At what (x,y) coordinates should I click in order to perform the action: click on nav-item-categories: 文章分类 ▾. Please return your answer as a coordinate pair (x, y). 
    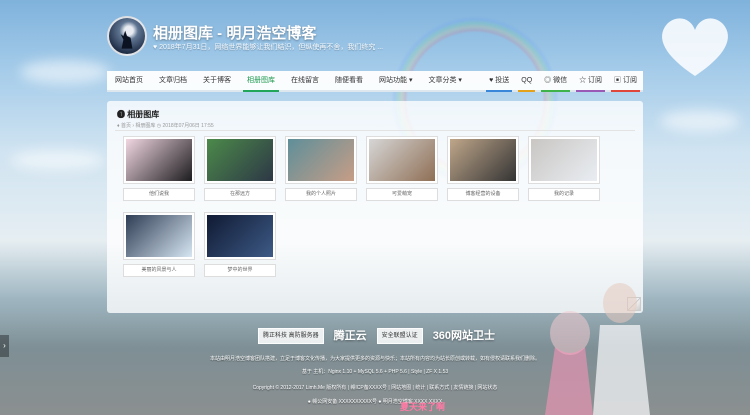
    Looking at the image, I should click on (444, 80).